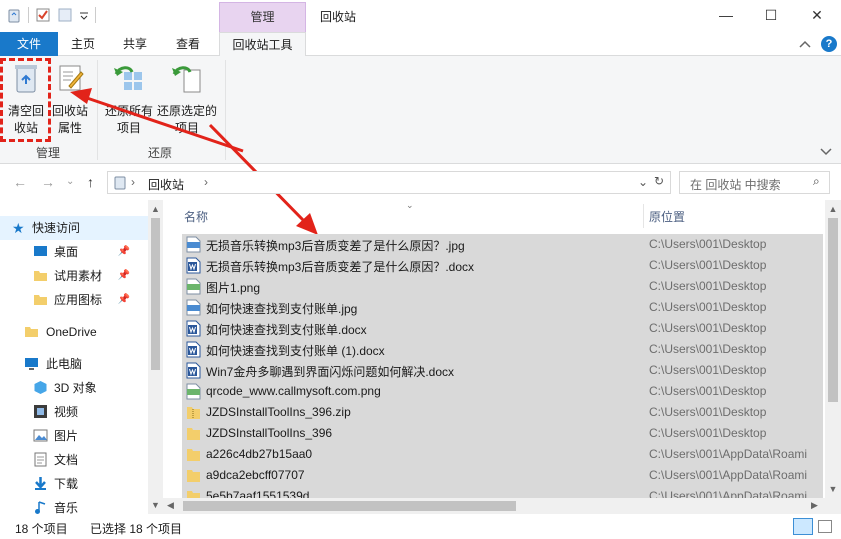  Describe the element at coordinates (40, 387) in the screenshot. I see `cube-icon` at that location.